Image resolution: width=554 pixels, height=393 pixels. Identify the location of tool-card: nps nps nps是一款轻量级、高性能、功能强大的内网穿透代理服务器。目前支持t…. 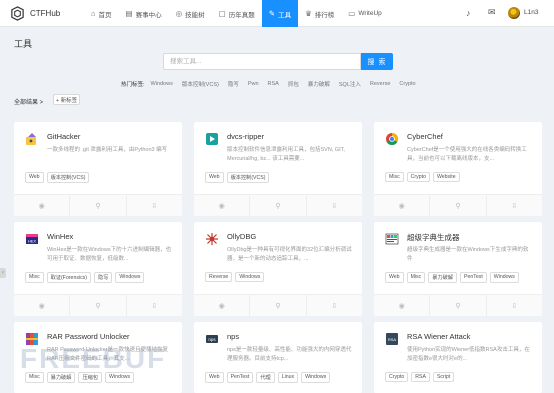
(278, 357).